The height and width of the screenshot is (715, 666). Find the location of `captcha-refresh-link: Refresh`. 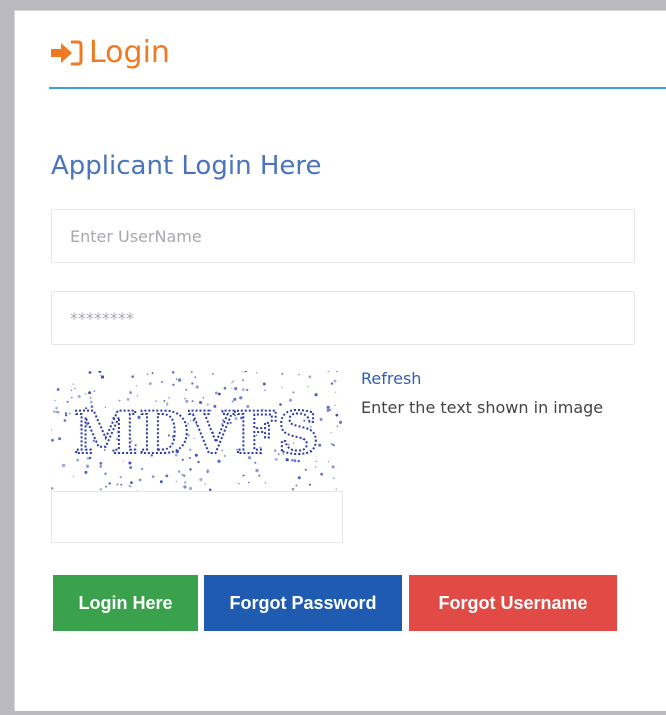

captcha-refresh-link: Refresh is located at coordinates (391, 378).